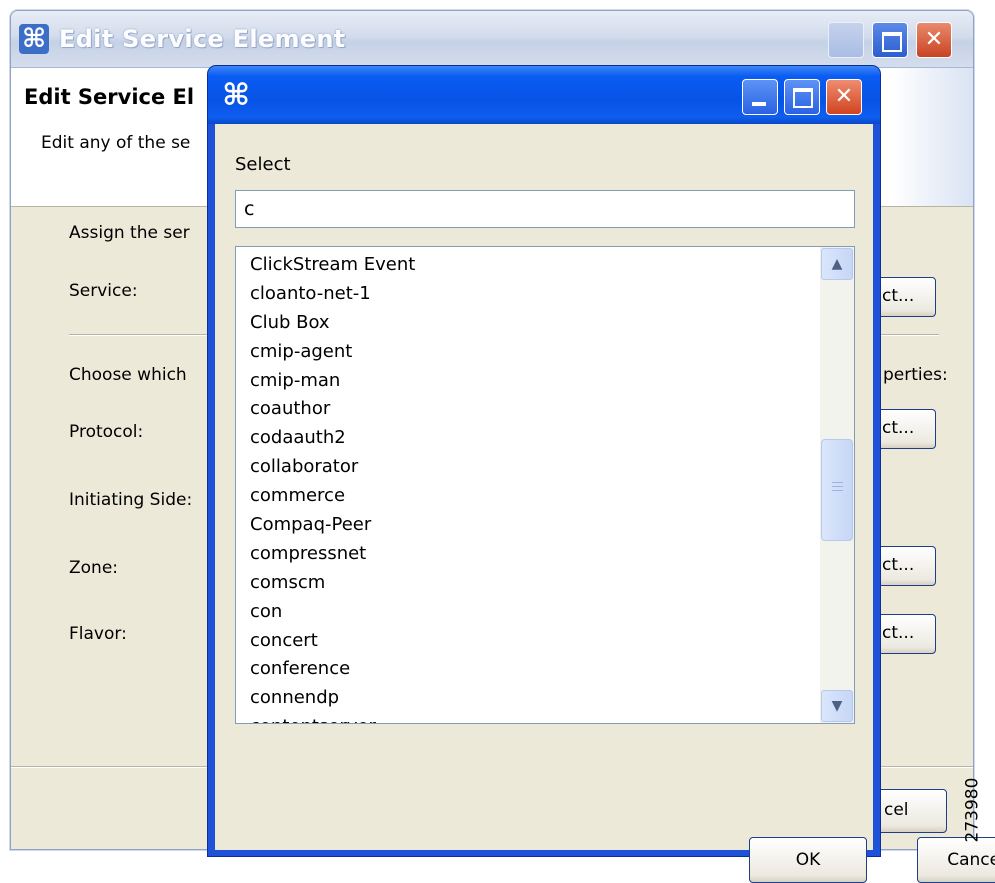 The width and height of the screenshot is (995, 883). What do you see at coordinates (530, 323) in the screenshot?
I see `list-item: Club Box` at bounding box center [530, 323].